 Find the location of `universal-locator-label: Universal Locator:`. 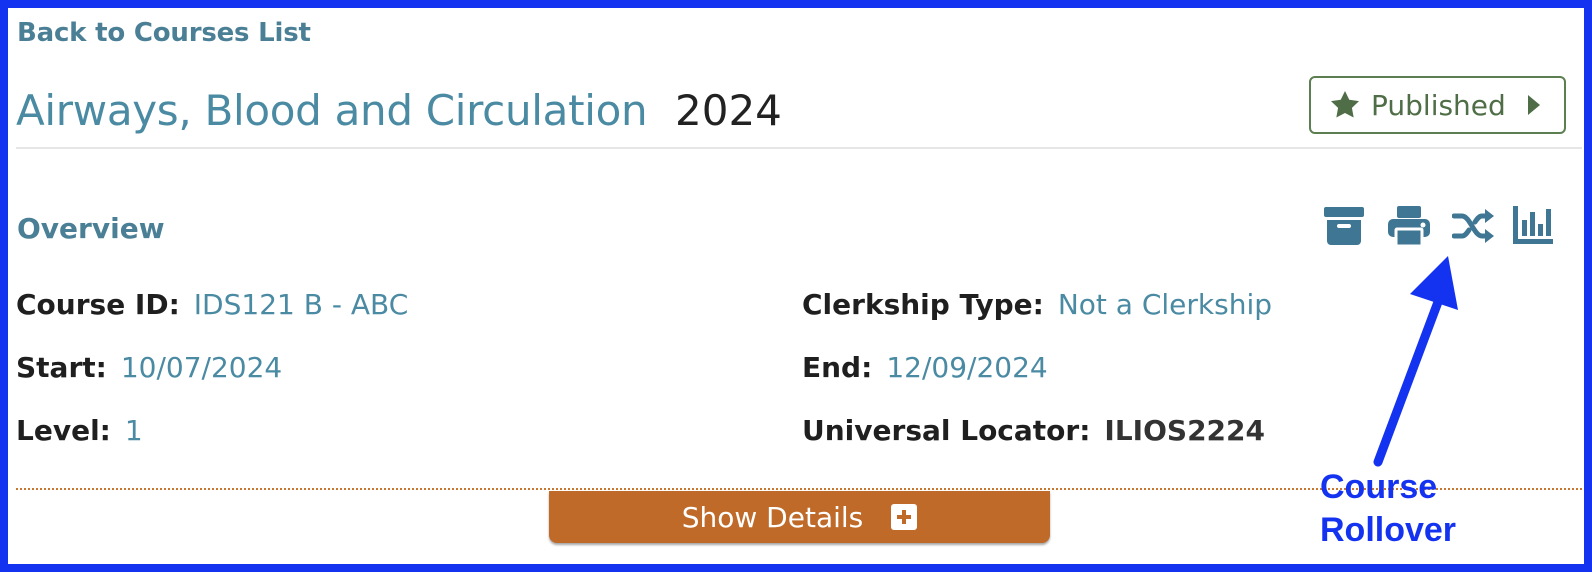

universal-locator-label: Universal Locator: is located at coordinates (946, 430).